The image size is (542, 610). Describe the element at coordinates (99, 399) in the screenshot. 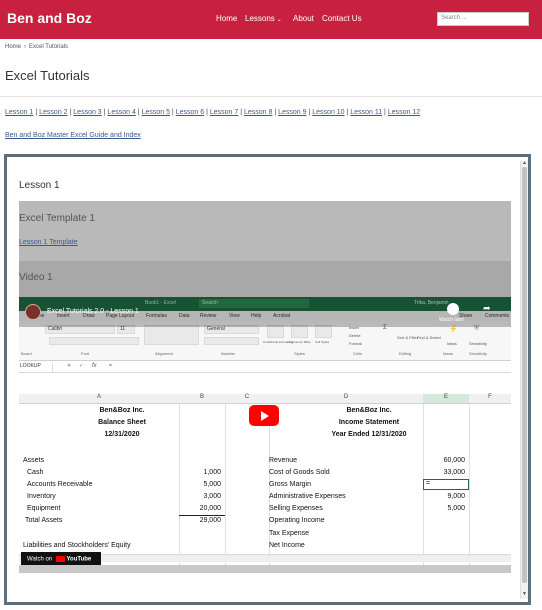

I see `column-header: A` at that location.